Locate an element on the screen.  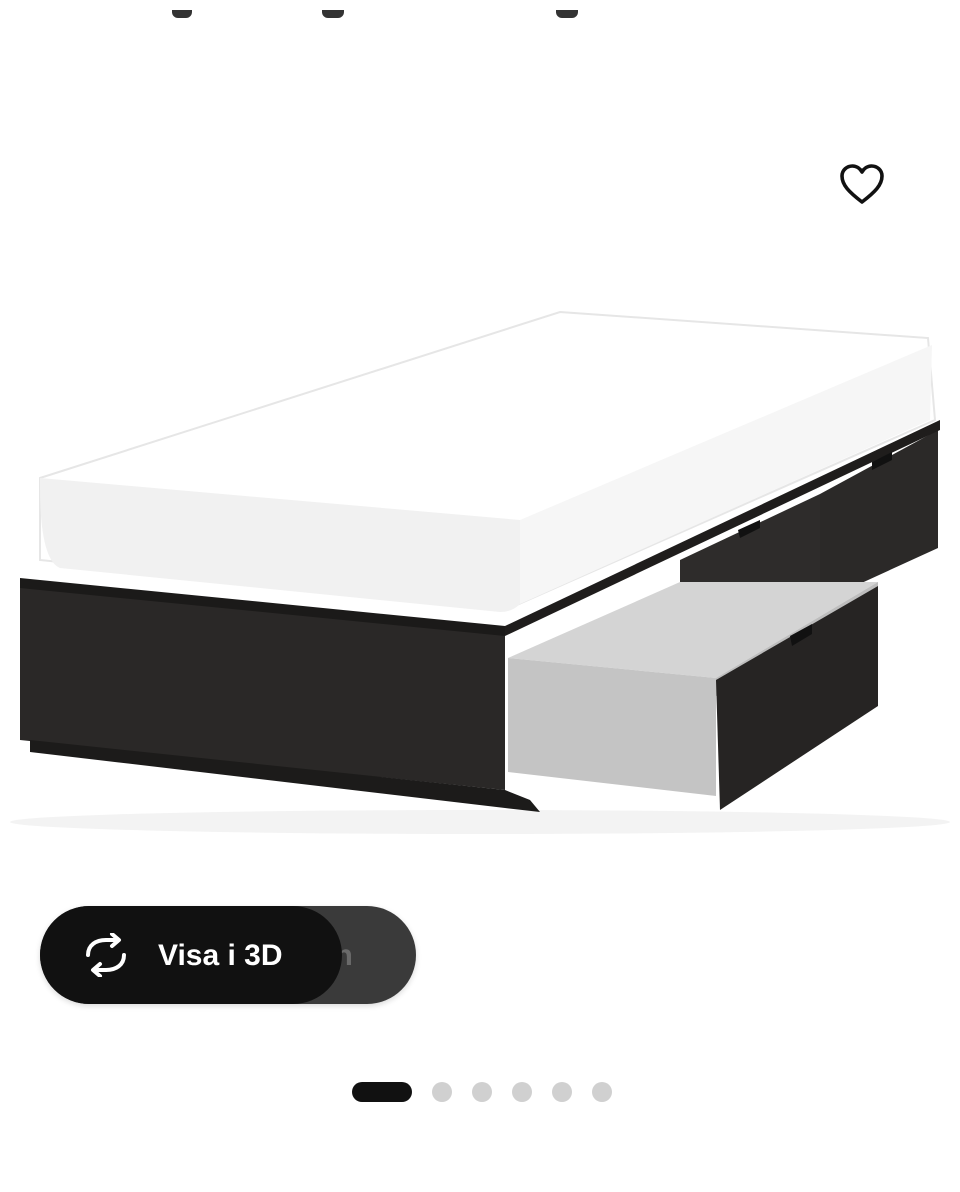
cropped-header-strip is located at coordinates (480, 20).